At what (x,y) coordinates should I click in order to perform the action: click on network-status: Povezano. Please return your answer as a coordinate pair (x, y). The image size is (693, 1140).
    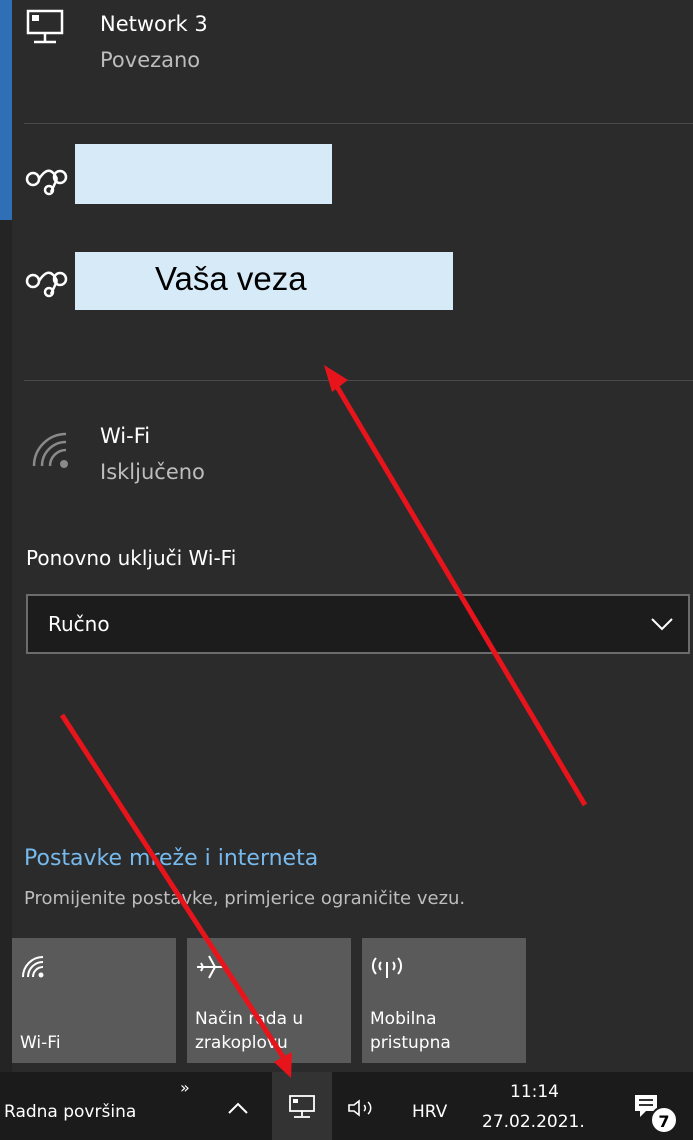
    Looking at the image, I should click on (150, 60).